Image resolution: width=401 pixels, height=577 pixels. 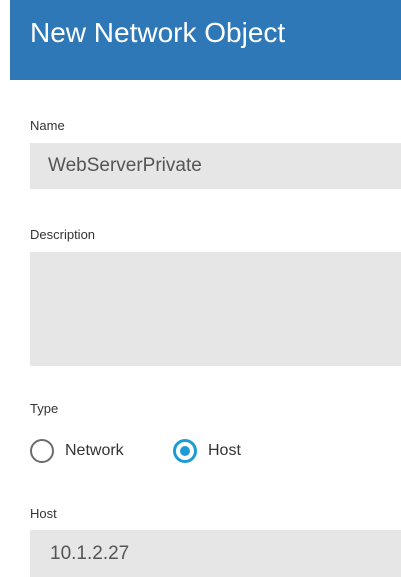 What do you see at coordinates (215, 553) in the screenshot?
I see `host-input` at bounding box center [215, 553].